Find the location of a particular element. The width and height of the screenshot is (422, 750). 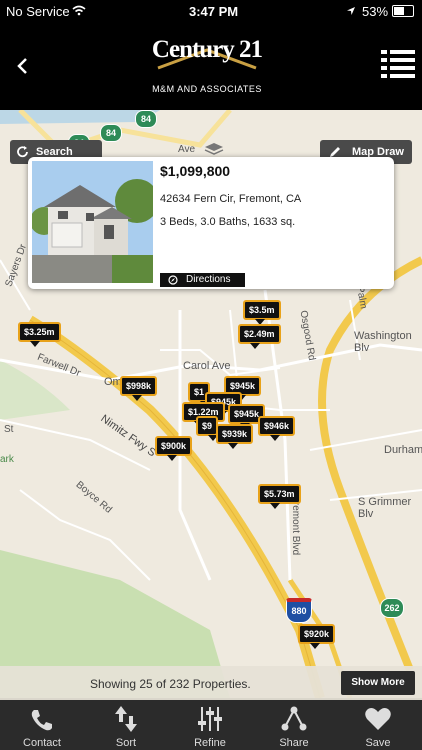

listing-address: 42634 Fern Cir, Fremont, CA is located at coordinates (231, 199).